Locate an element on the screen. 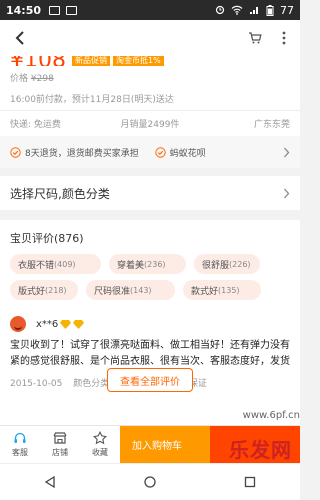  review-tag-count: (409) is located at coordinates (65, 264).